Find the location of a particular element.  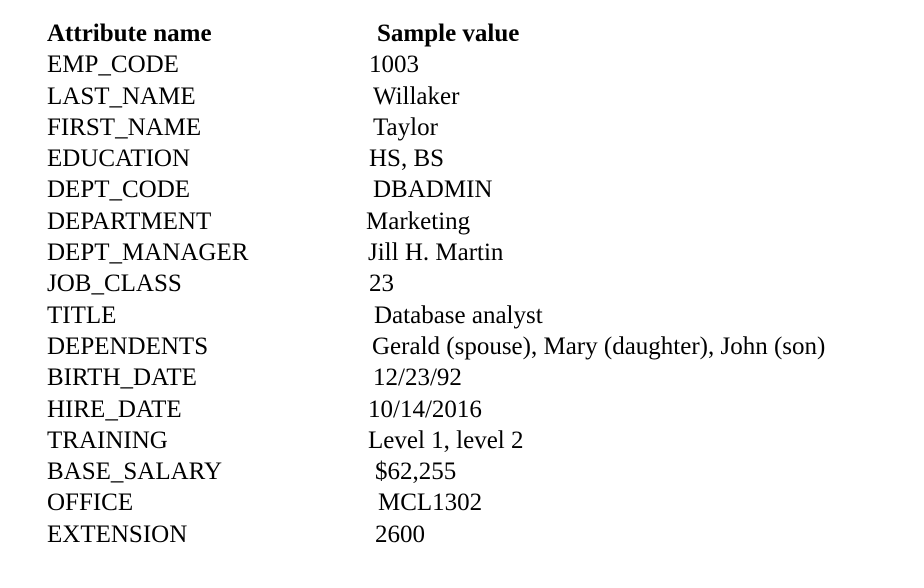

attribute-name: DEPT_CODE is located at coordinates (119, 190).